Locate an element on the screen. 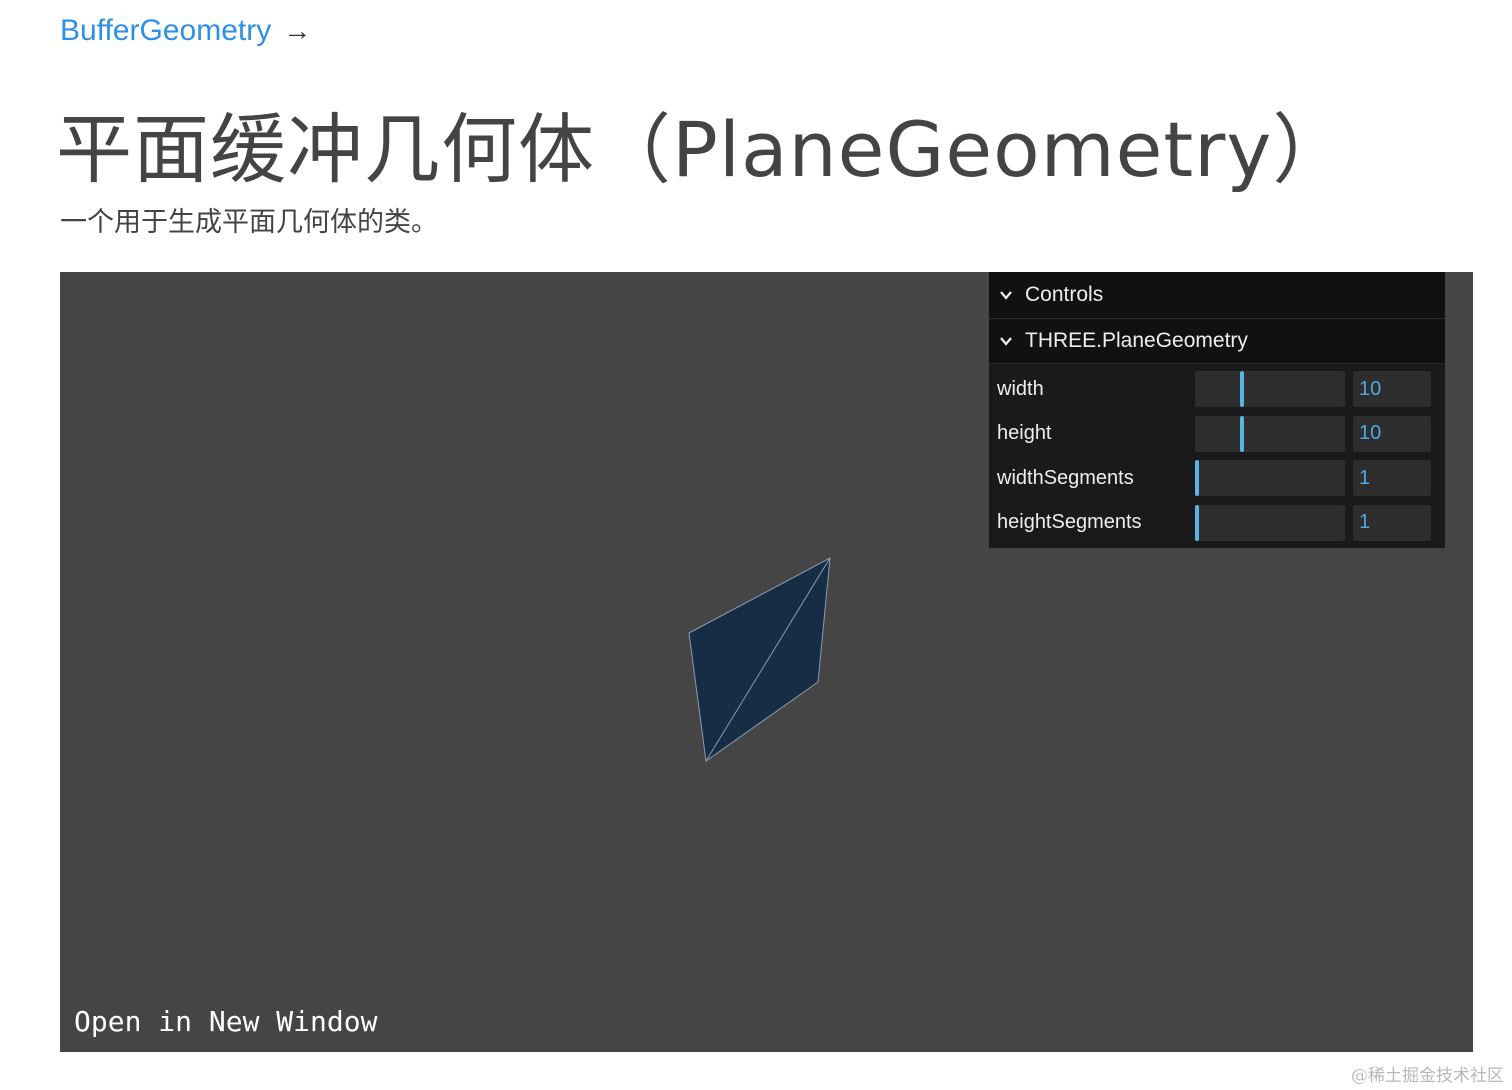 This screenshot has height=1090, width=1512. width-input: 10 is located at coordinates (1392, 389).